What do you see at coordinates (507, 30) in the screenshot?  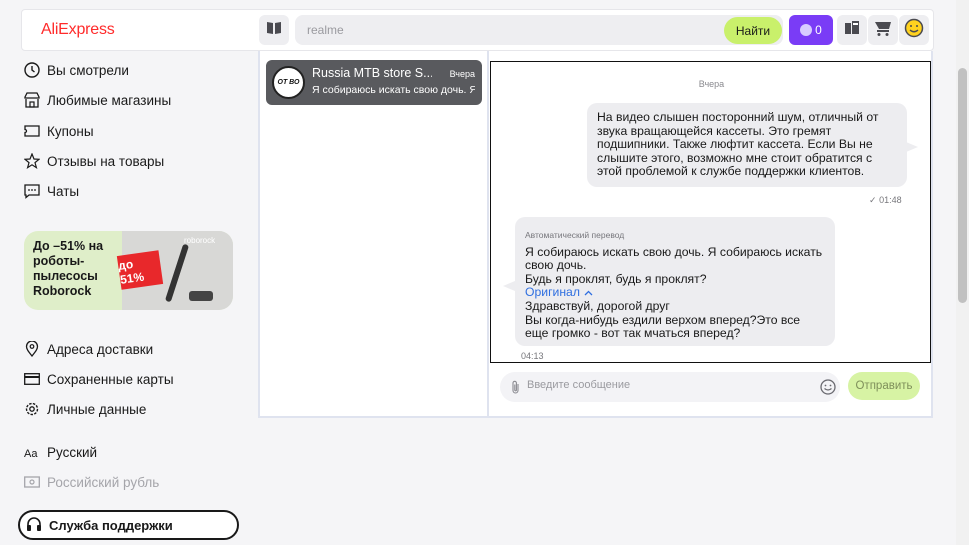 I see `search-input` at bounding box center [507, 30].